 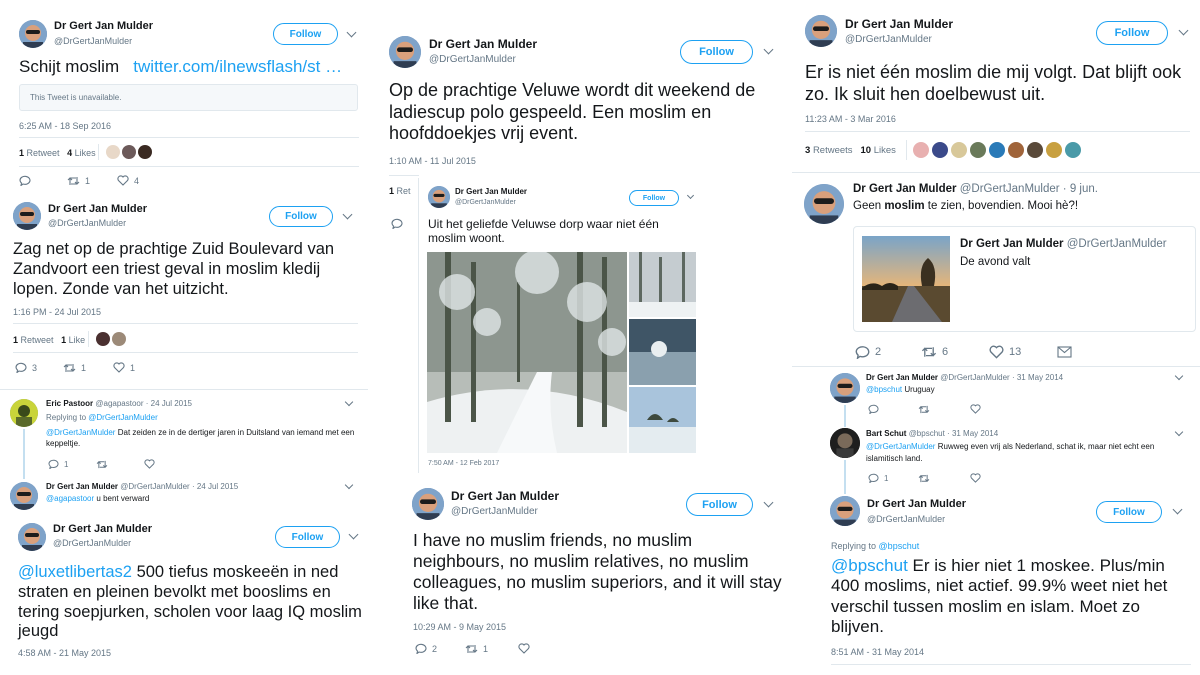 I want to click on quoted-author-handle: @DrGertJanMulder, so click(x=1117, y=244).